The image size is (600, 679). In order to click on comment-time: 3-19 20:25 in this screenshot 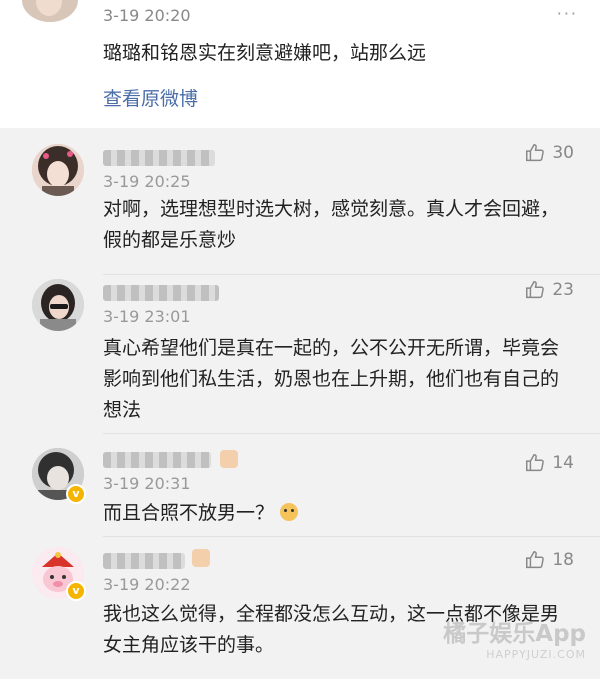, I will do `click(147, 181)`.